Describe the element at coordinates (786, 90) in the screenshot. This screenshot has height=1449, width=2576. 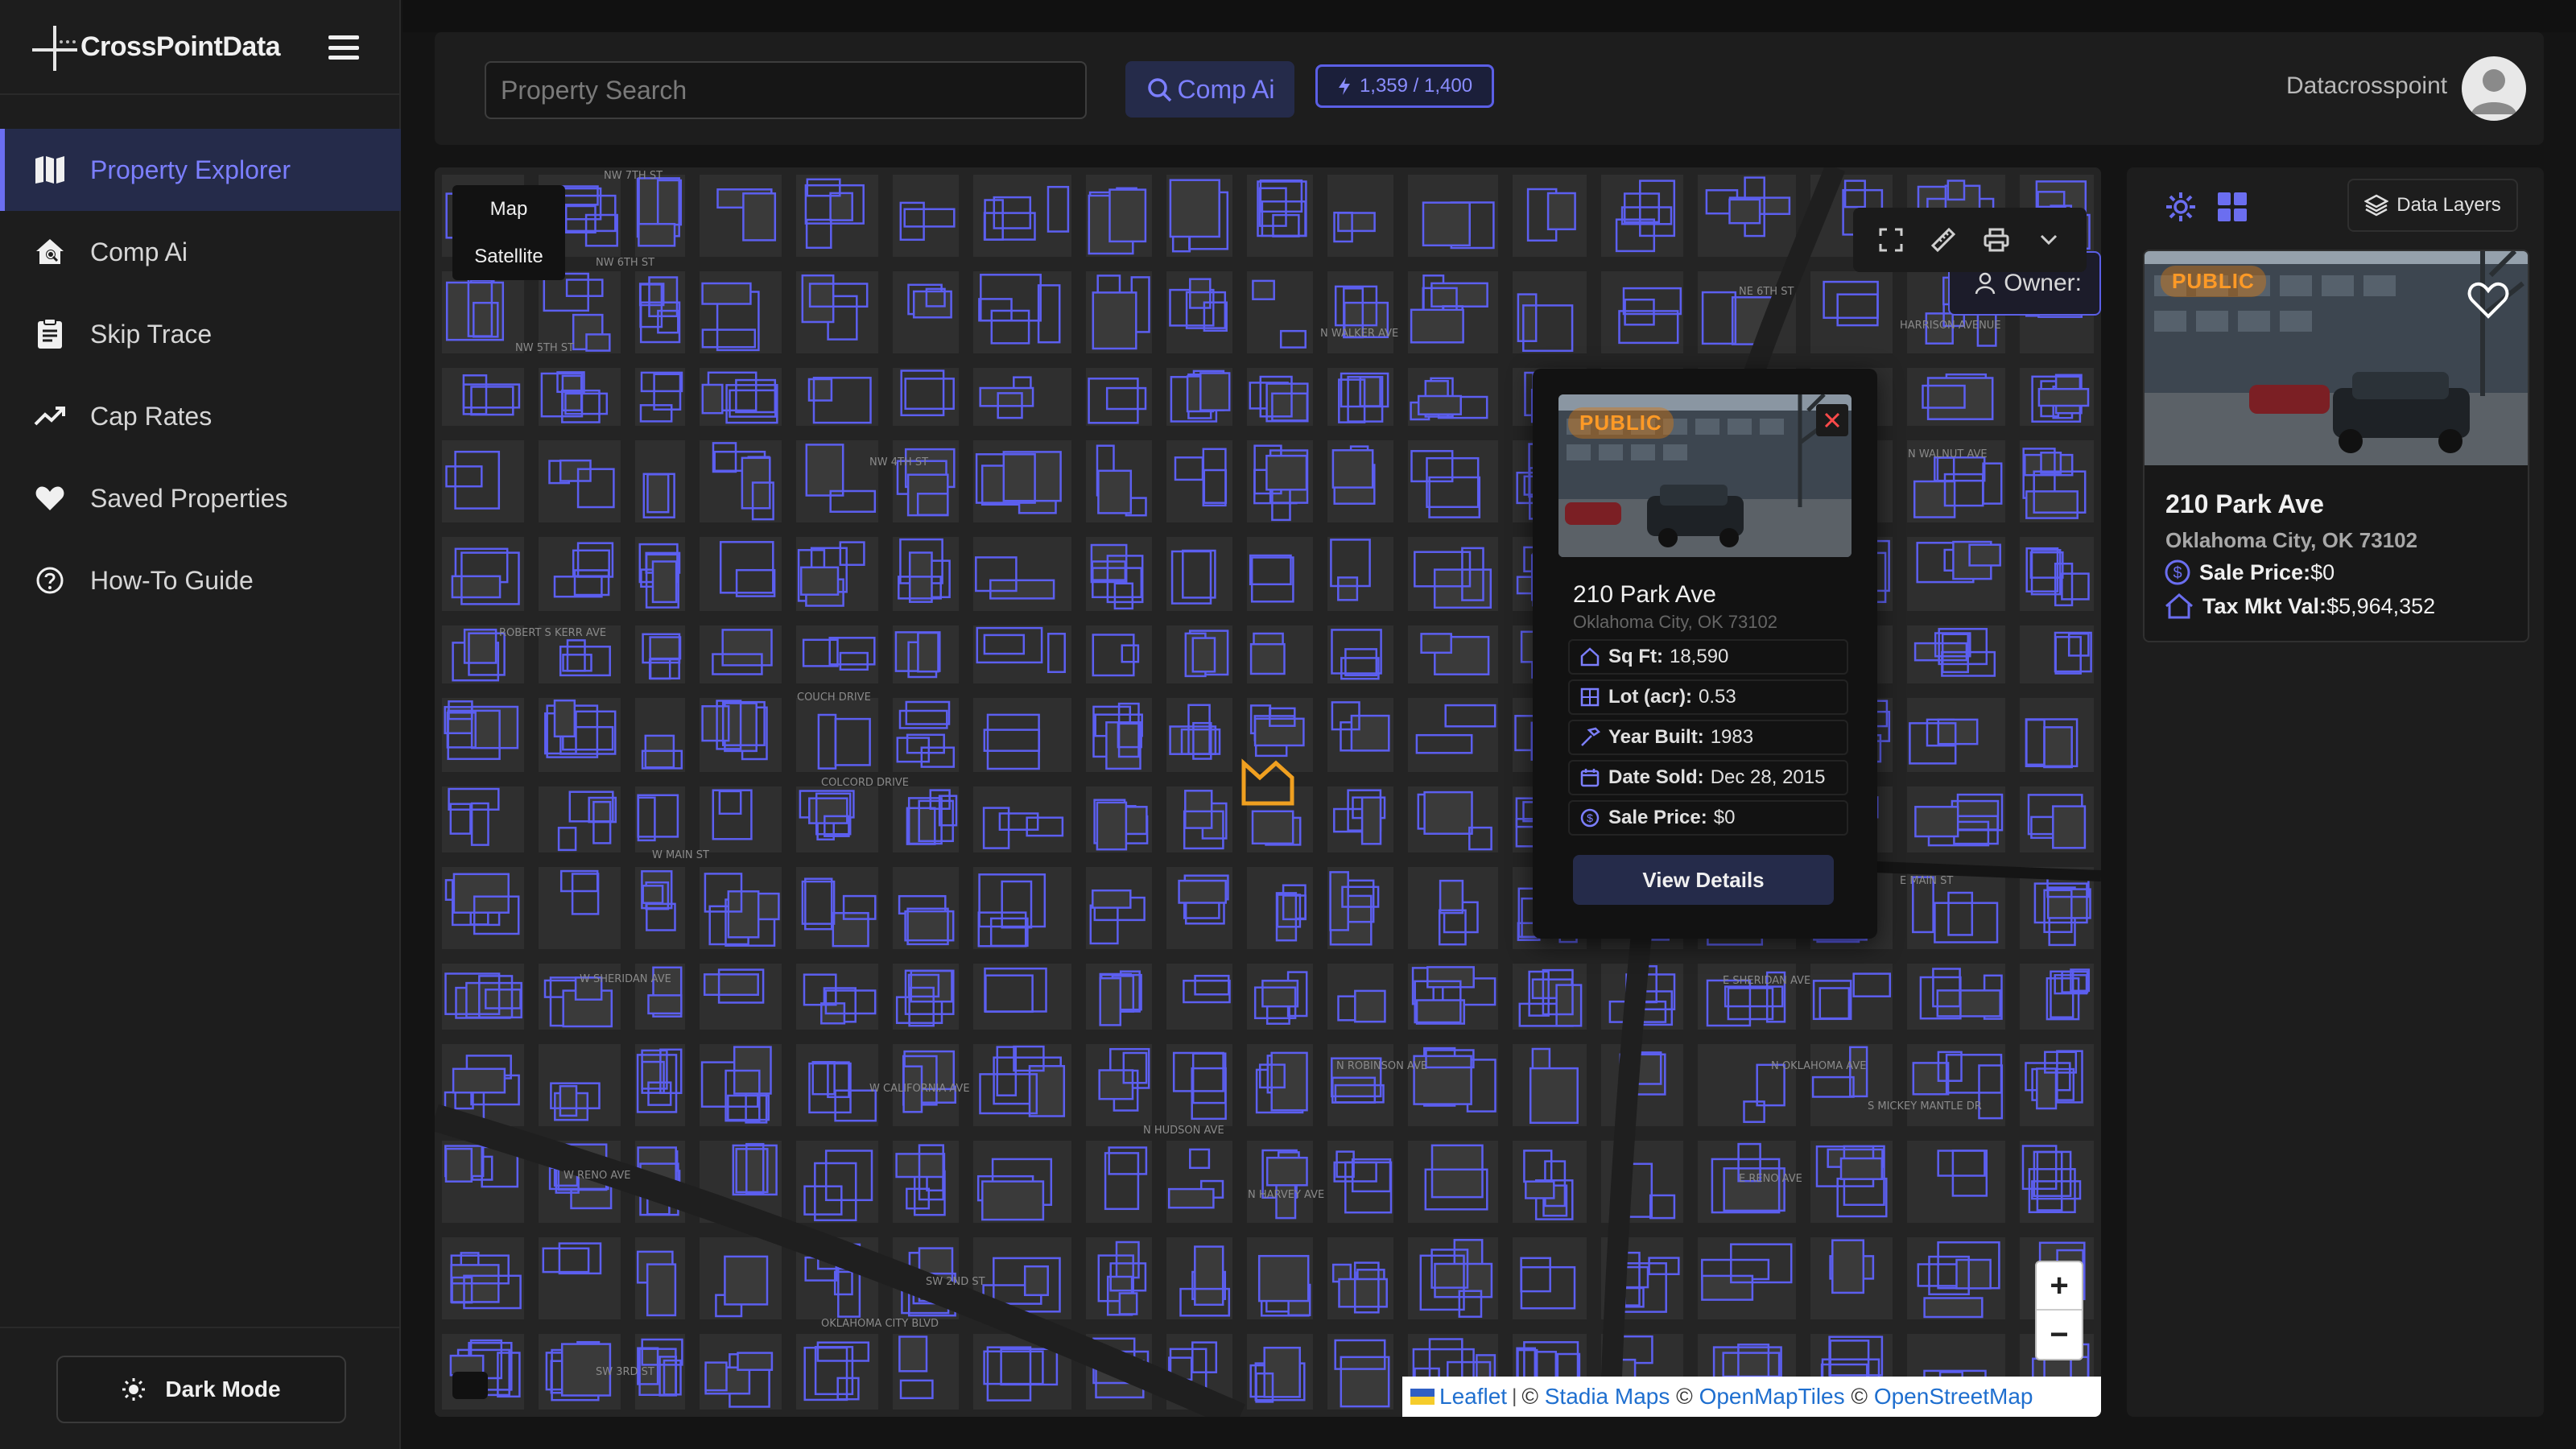
I see `property-search-input` at that location.